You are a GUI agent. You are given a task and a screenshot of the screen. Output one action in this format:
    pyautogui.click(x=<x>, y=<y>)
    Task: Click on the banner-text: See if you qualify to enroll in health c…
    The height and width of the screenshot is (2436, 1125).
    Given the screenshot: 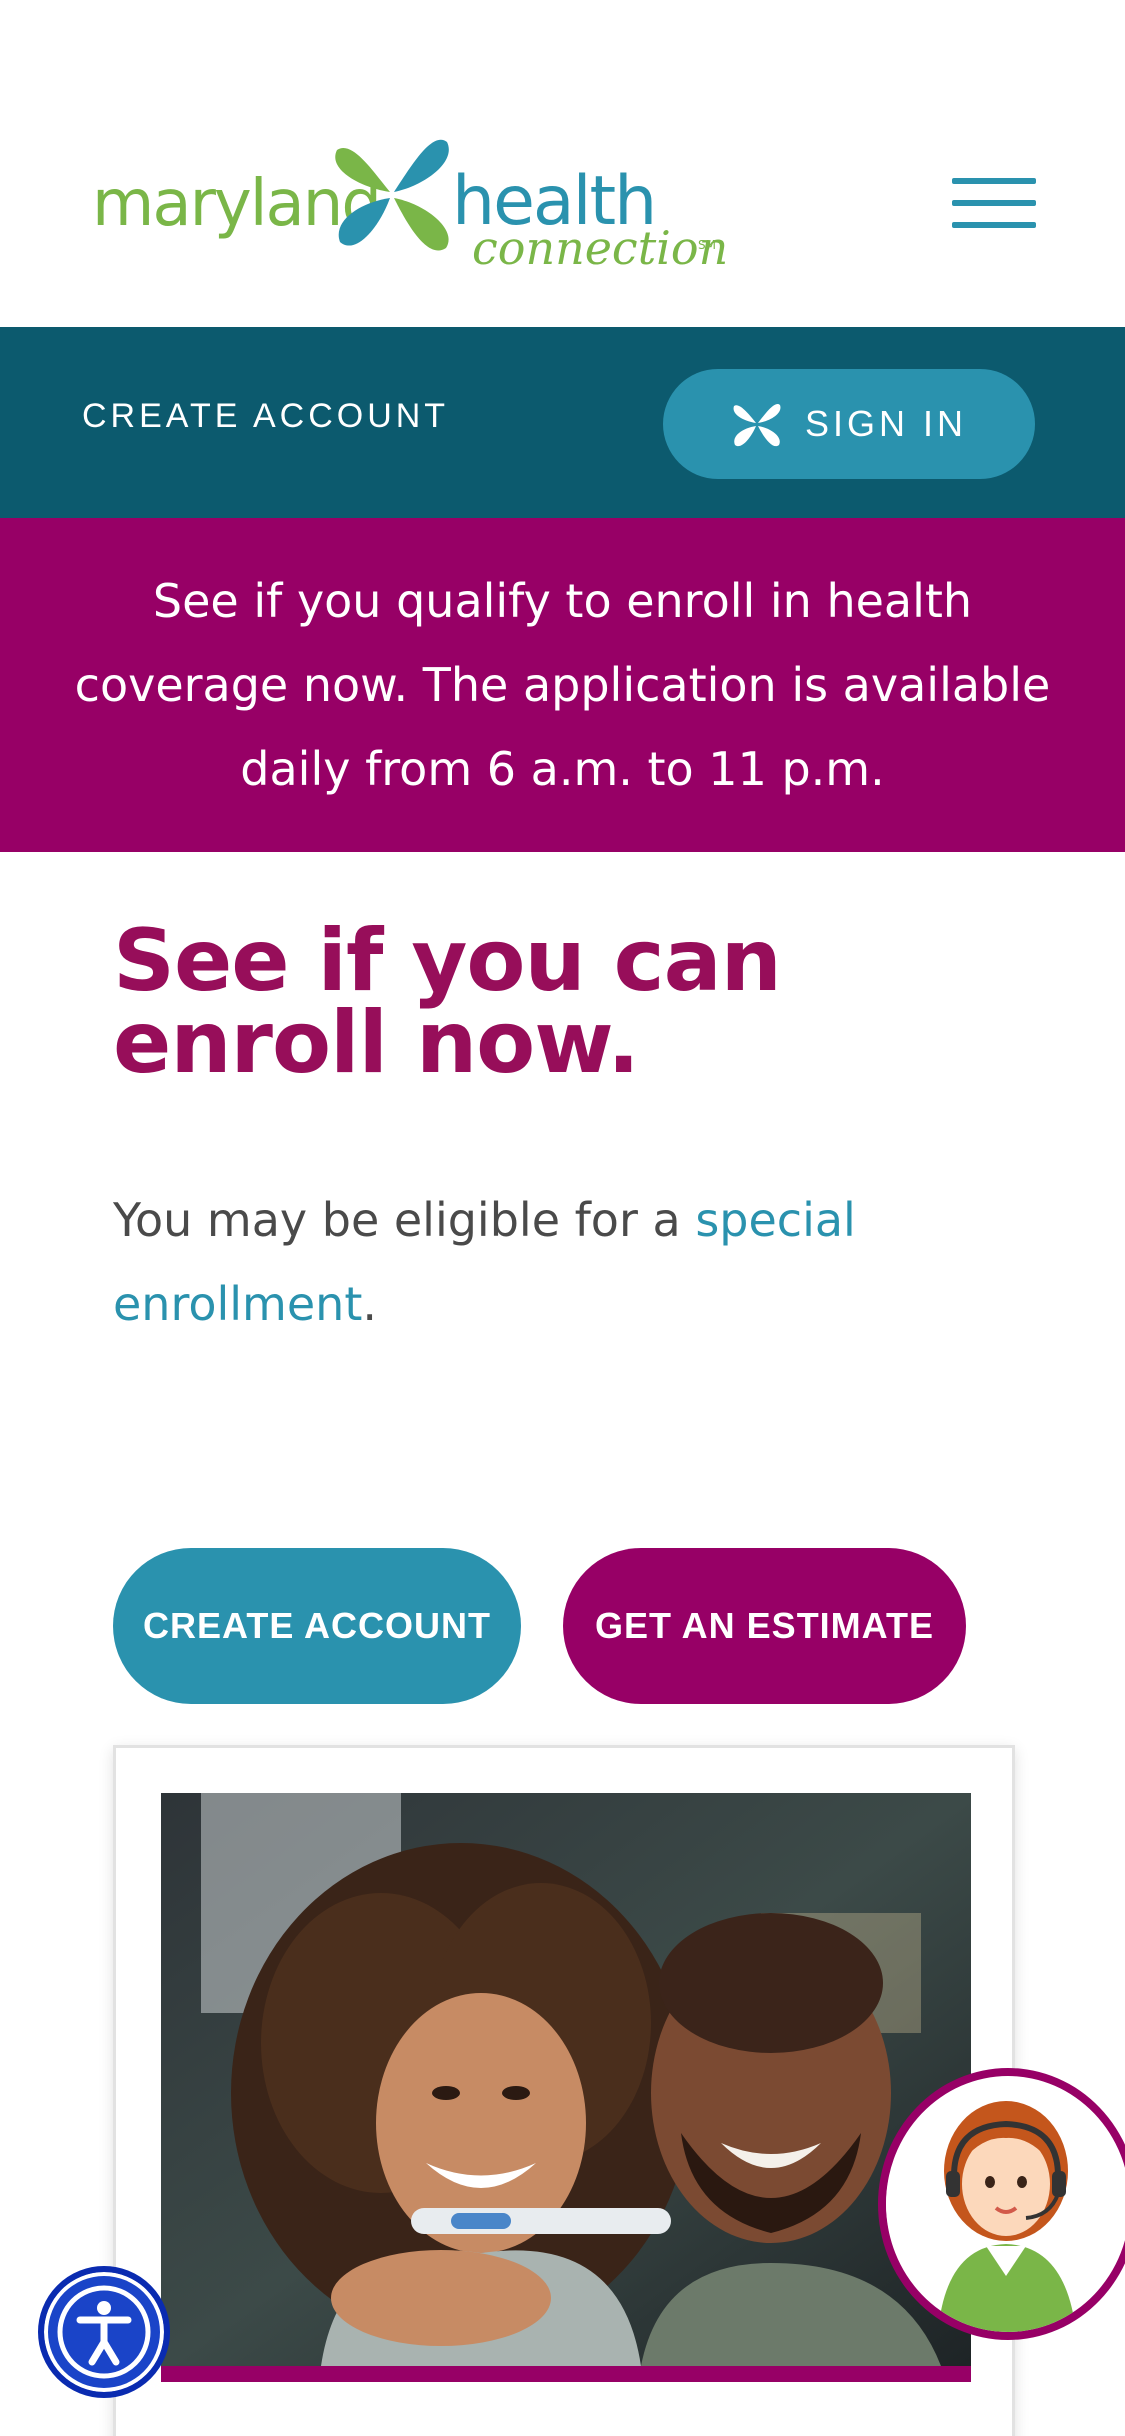 What is the action you would take?
    pyautogui.click(x=562, y=685)
    